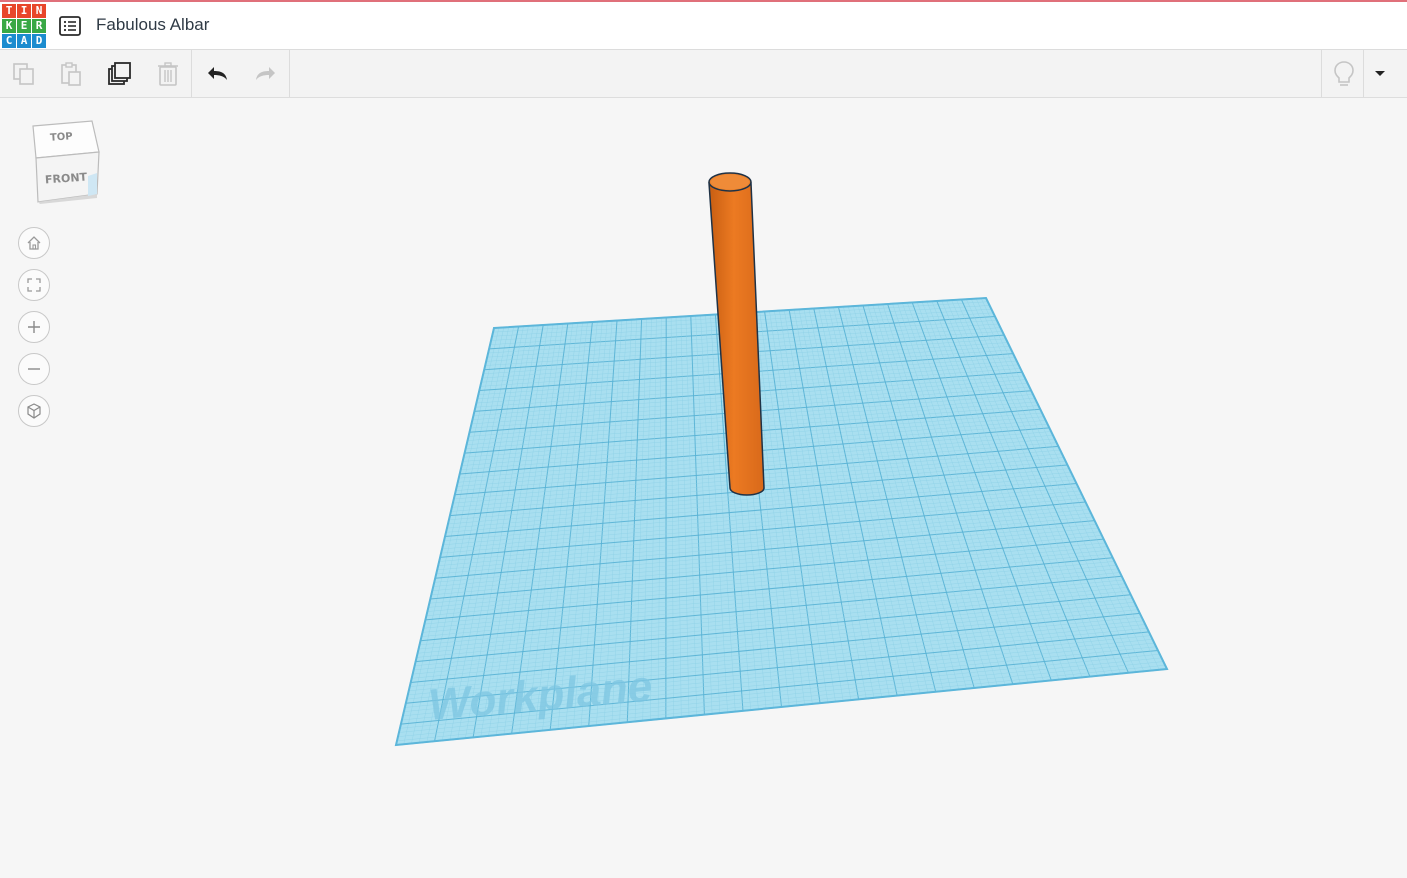 This screenshot has width=1407, height=878. What do you see at coordinates (9, 11) in the screenshot?
I see `logo-letter: T` at bounding box center [9, 11].